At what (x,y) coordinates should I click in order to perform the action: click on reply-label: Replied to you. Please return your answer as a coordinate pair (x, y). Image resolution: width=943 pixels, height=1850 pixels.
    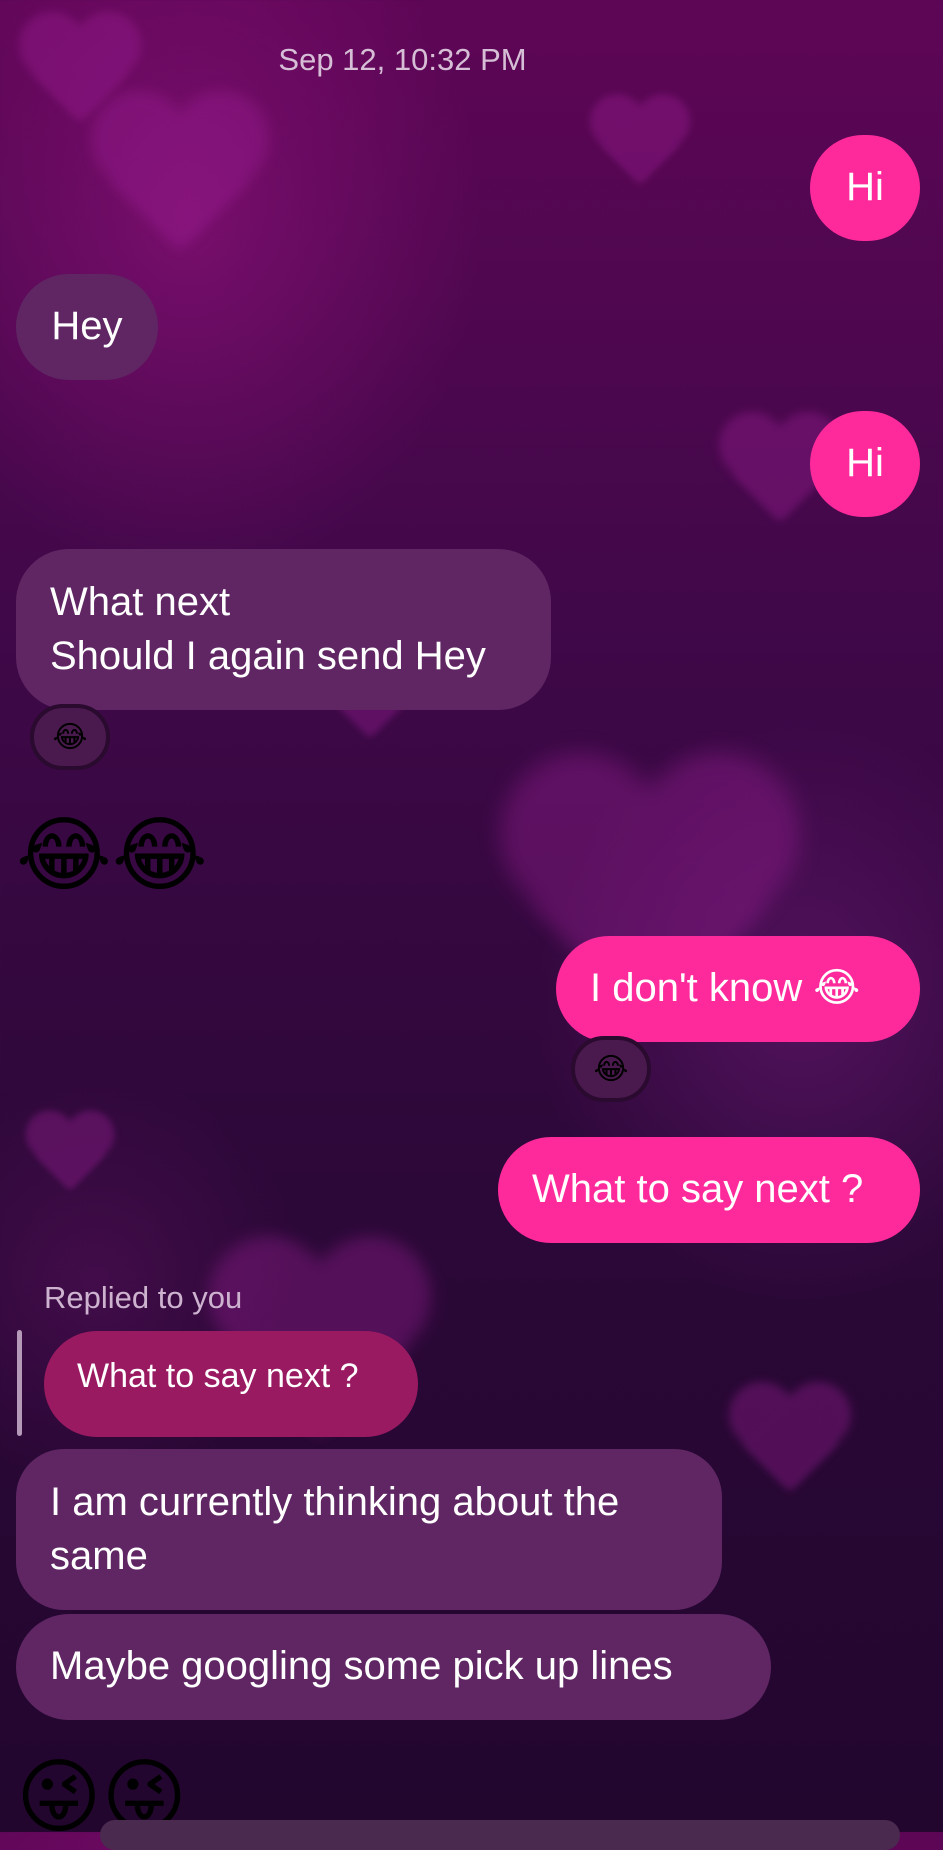
    Looking at the image, I should click on (143, 1297).